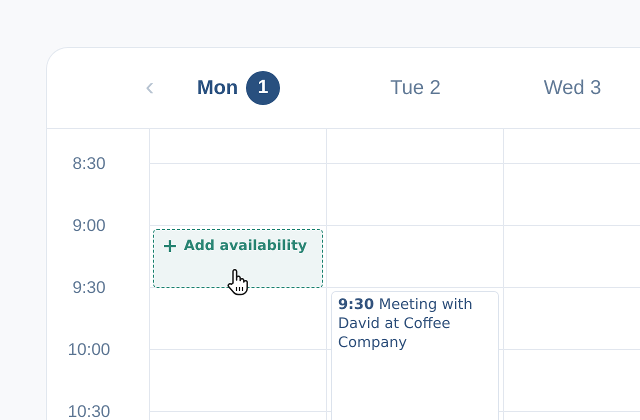 The height and width of the screenshot is (420, 640). What do you see at coordinates (89, 350) in the screenshot?
I see `time-label: 10:00` at bounding box center [89, 350].